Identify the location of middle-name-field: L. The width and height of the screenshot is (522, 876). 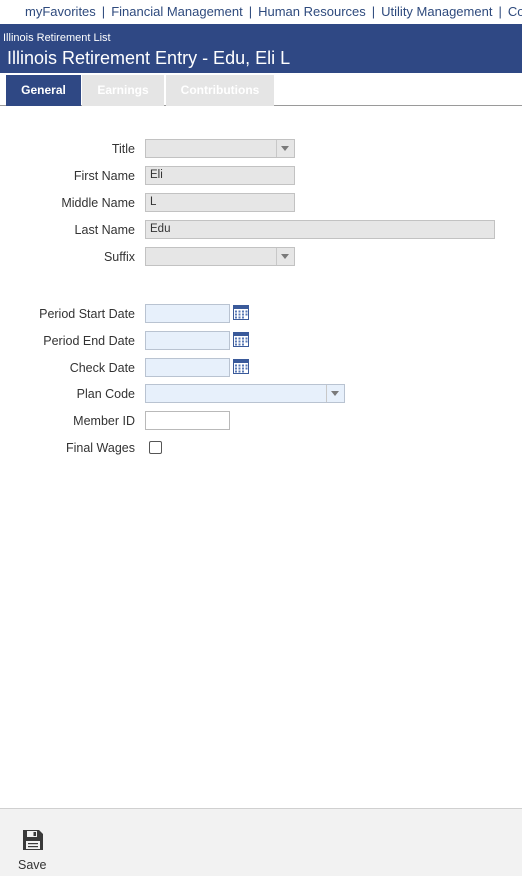
(220, 202).